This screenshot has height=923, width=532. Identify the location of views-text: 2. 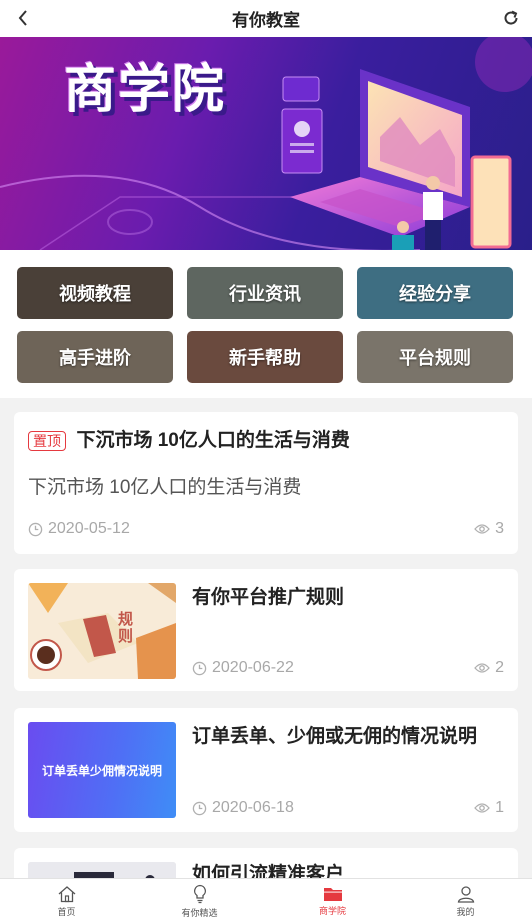
(499, 667).